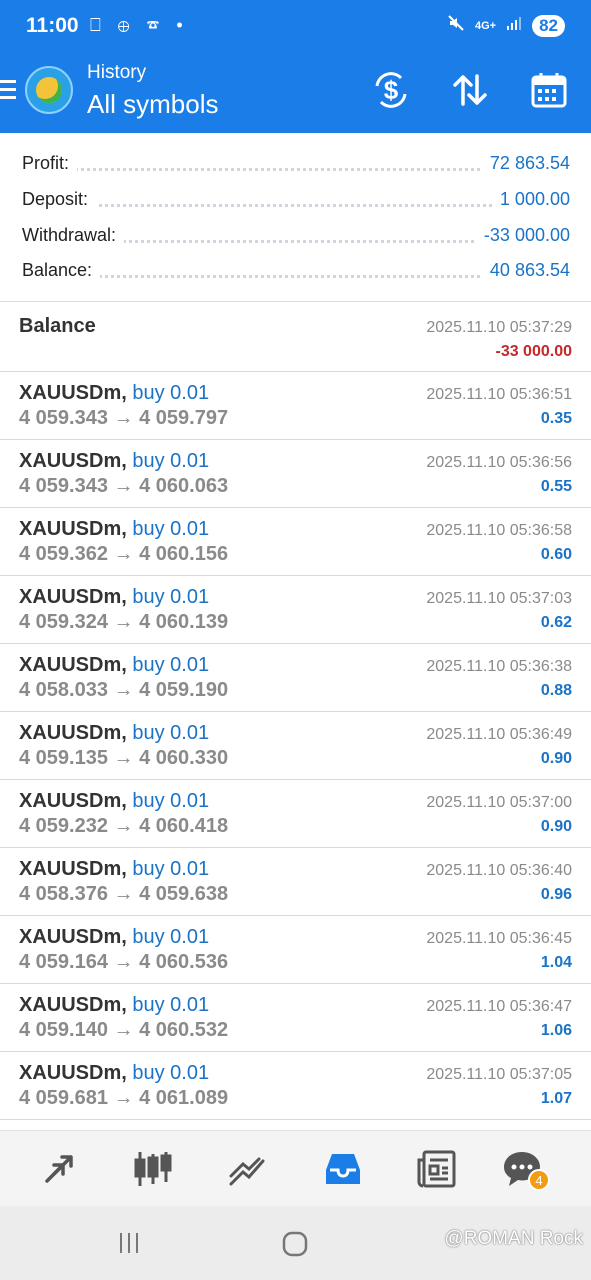  I want to click on deal-profit: 0.35, so click(556, 418).